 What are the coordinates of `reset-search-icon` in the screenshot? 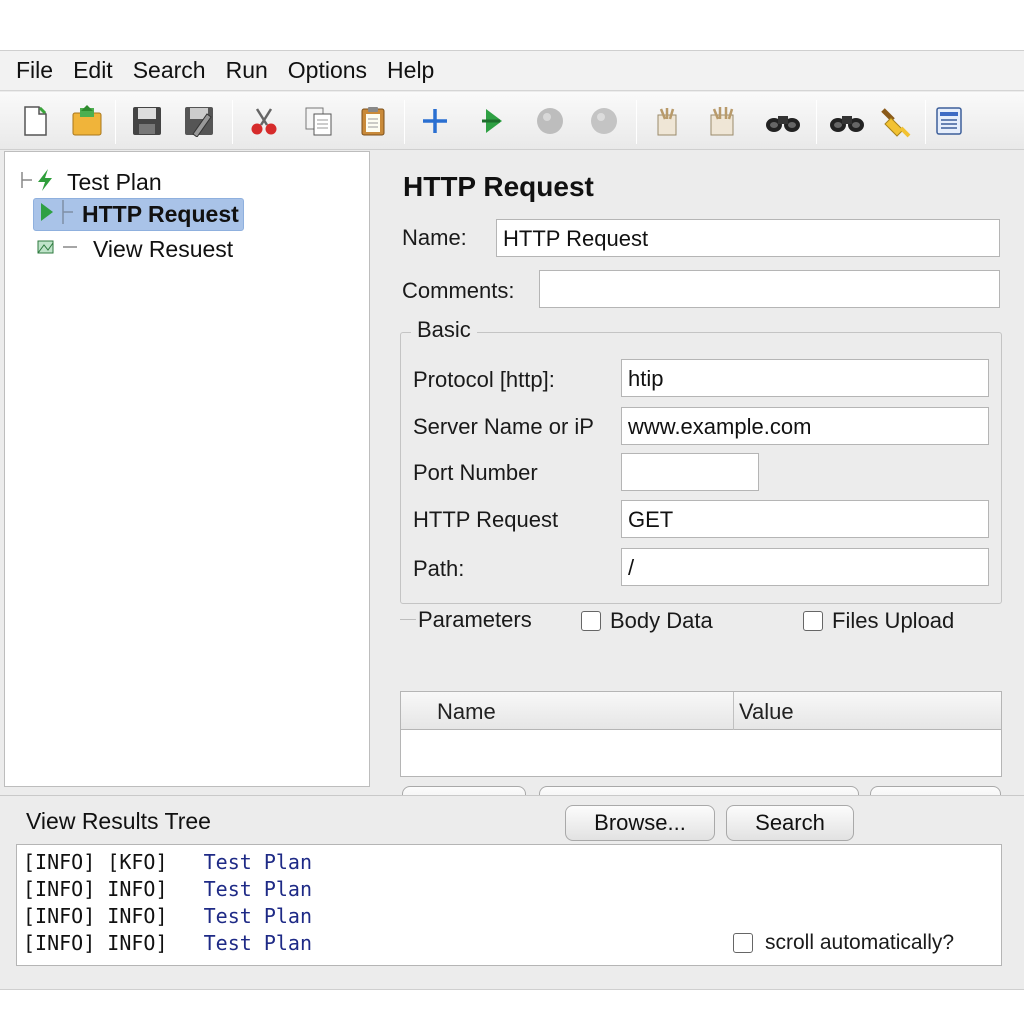 It's located at (847, 121).